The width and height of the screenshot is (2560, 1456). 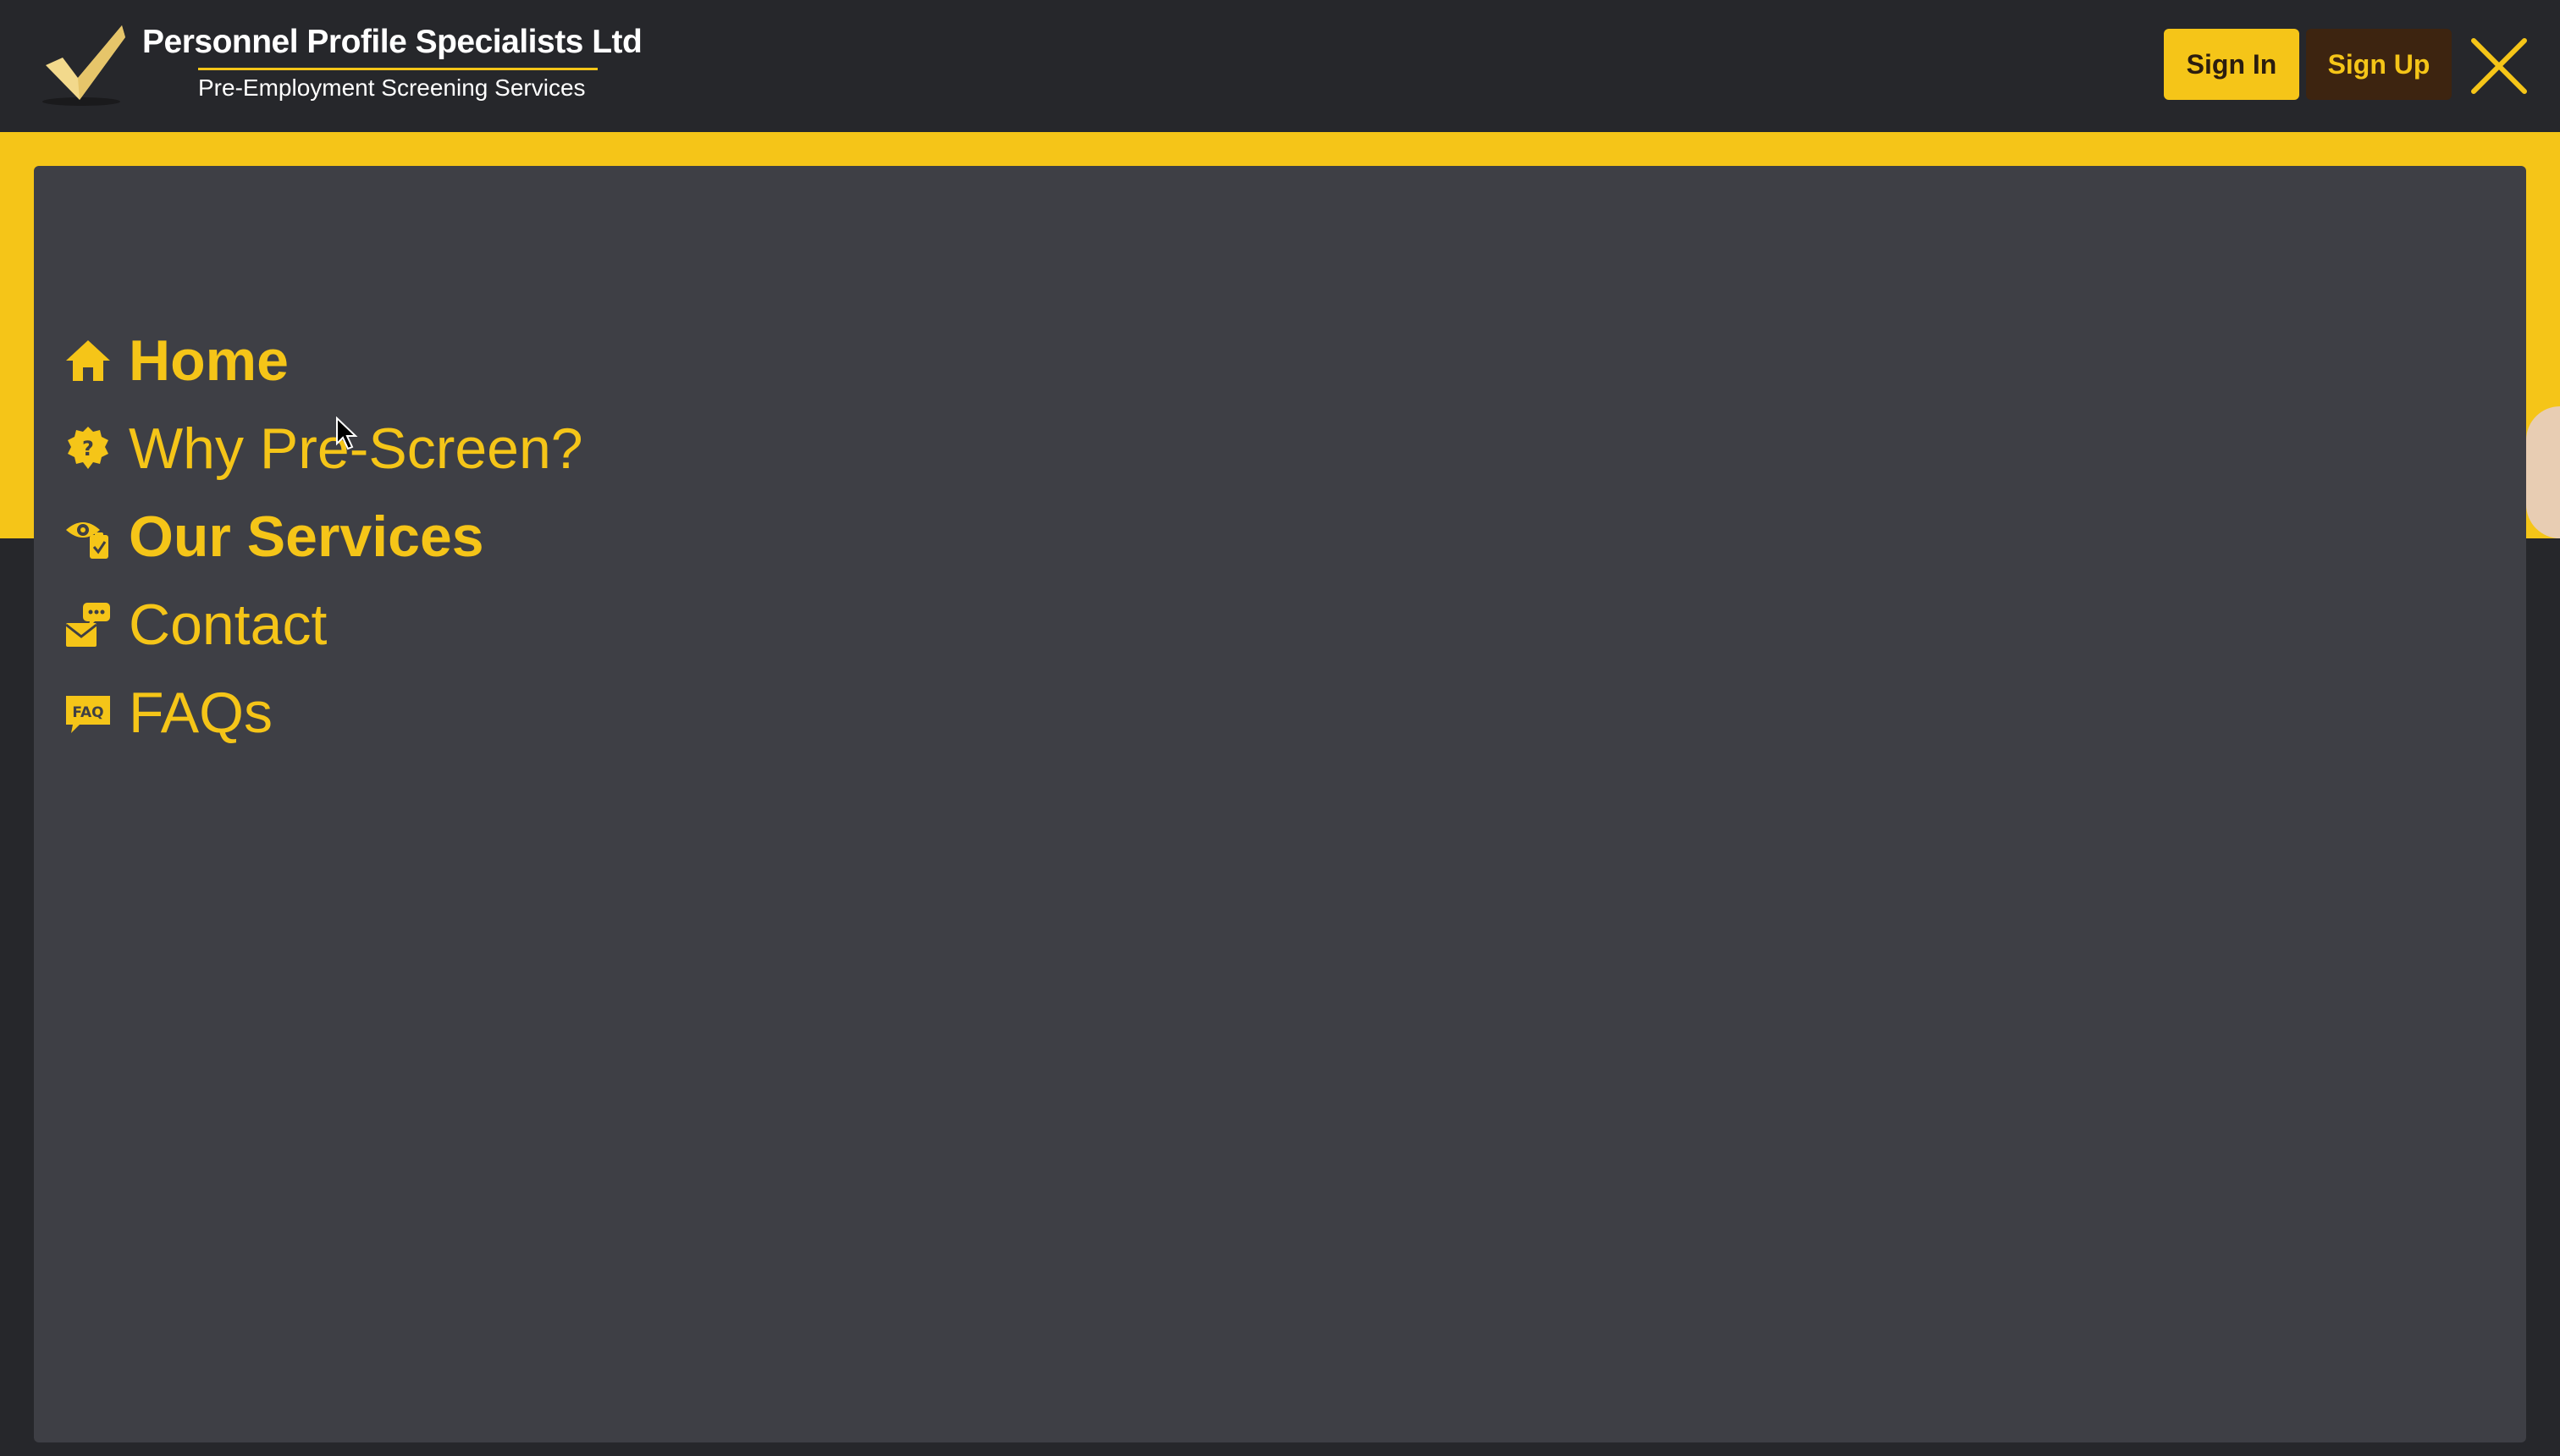 I want to click on svg-text: FAQ, so click(x=87, y=712).